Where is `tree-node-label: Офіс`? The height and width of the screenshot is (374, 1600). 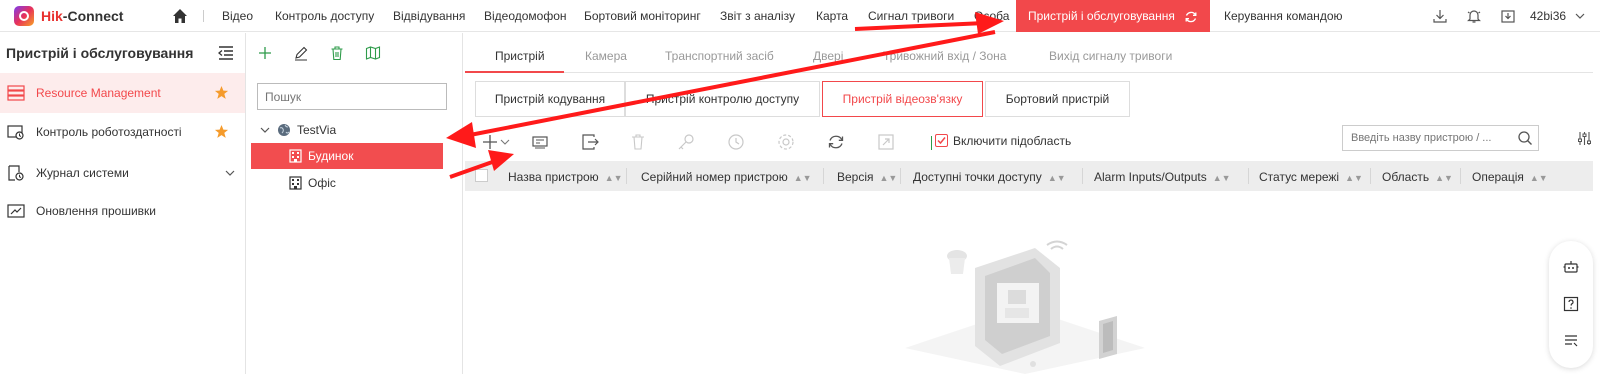 tree-node-label: Офіс is located at coordinates (322, 183).